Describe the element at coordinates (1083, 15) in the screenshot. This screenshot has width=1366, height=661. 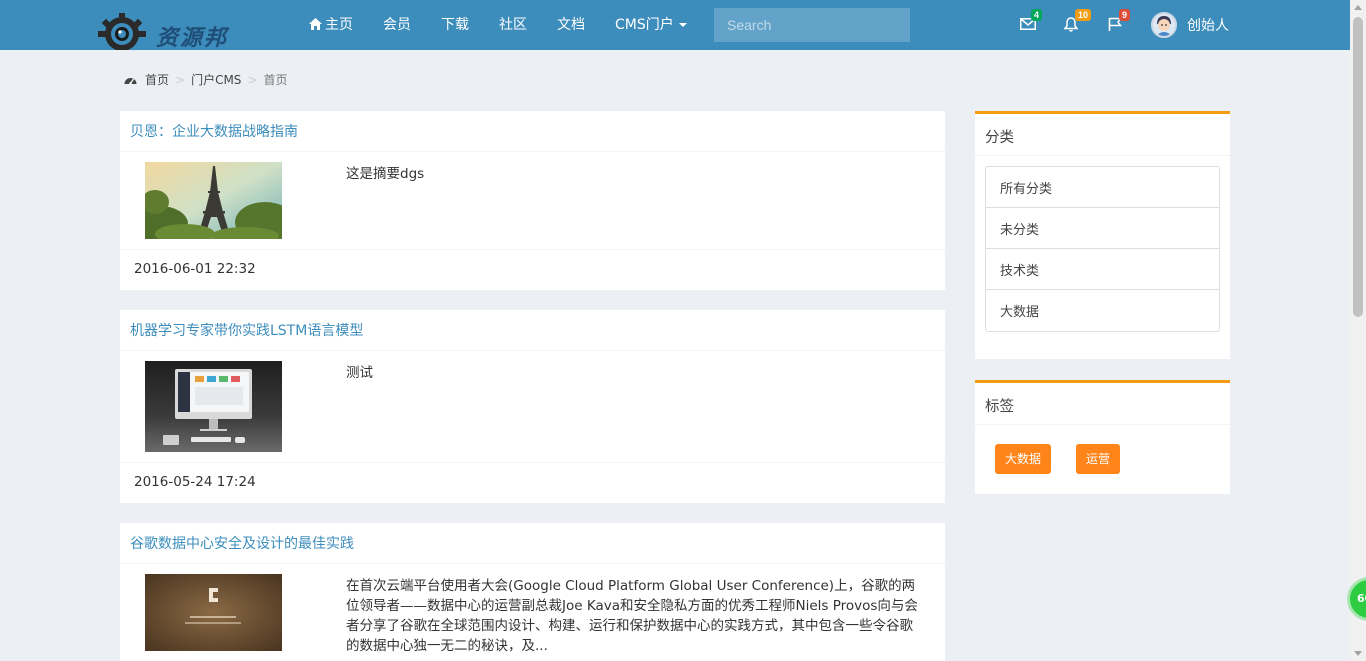
I see `notifications-badge: 10` at that location.